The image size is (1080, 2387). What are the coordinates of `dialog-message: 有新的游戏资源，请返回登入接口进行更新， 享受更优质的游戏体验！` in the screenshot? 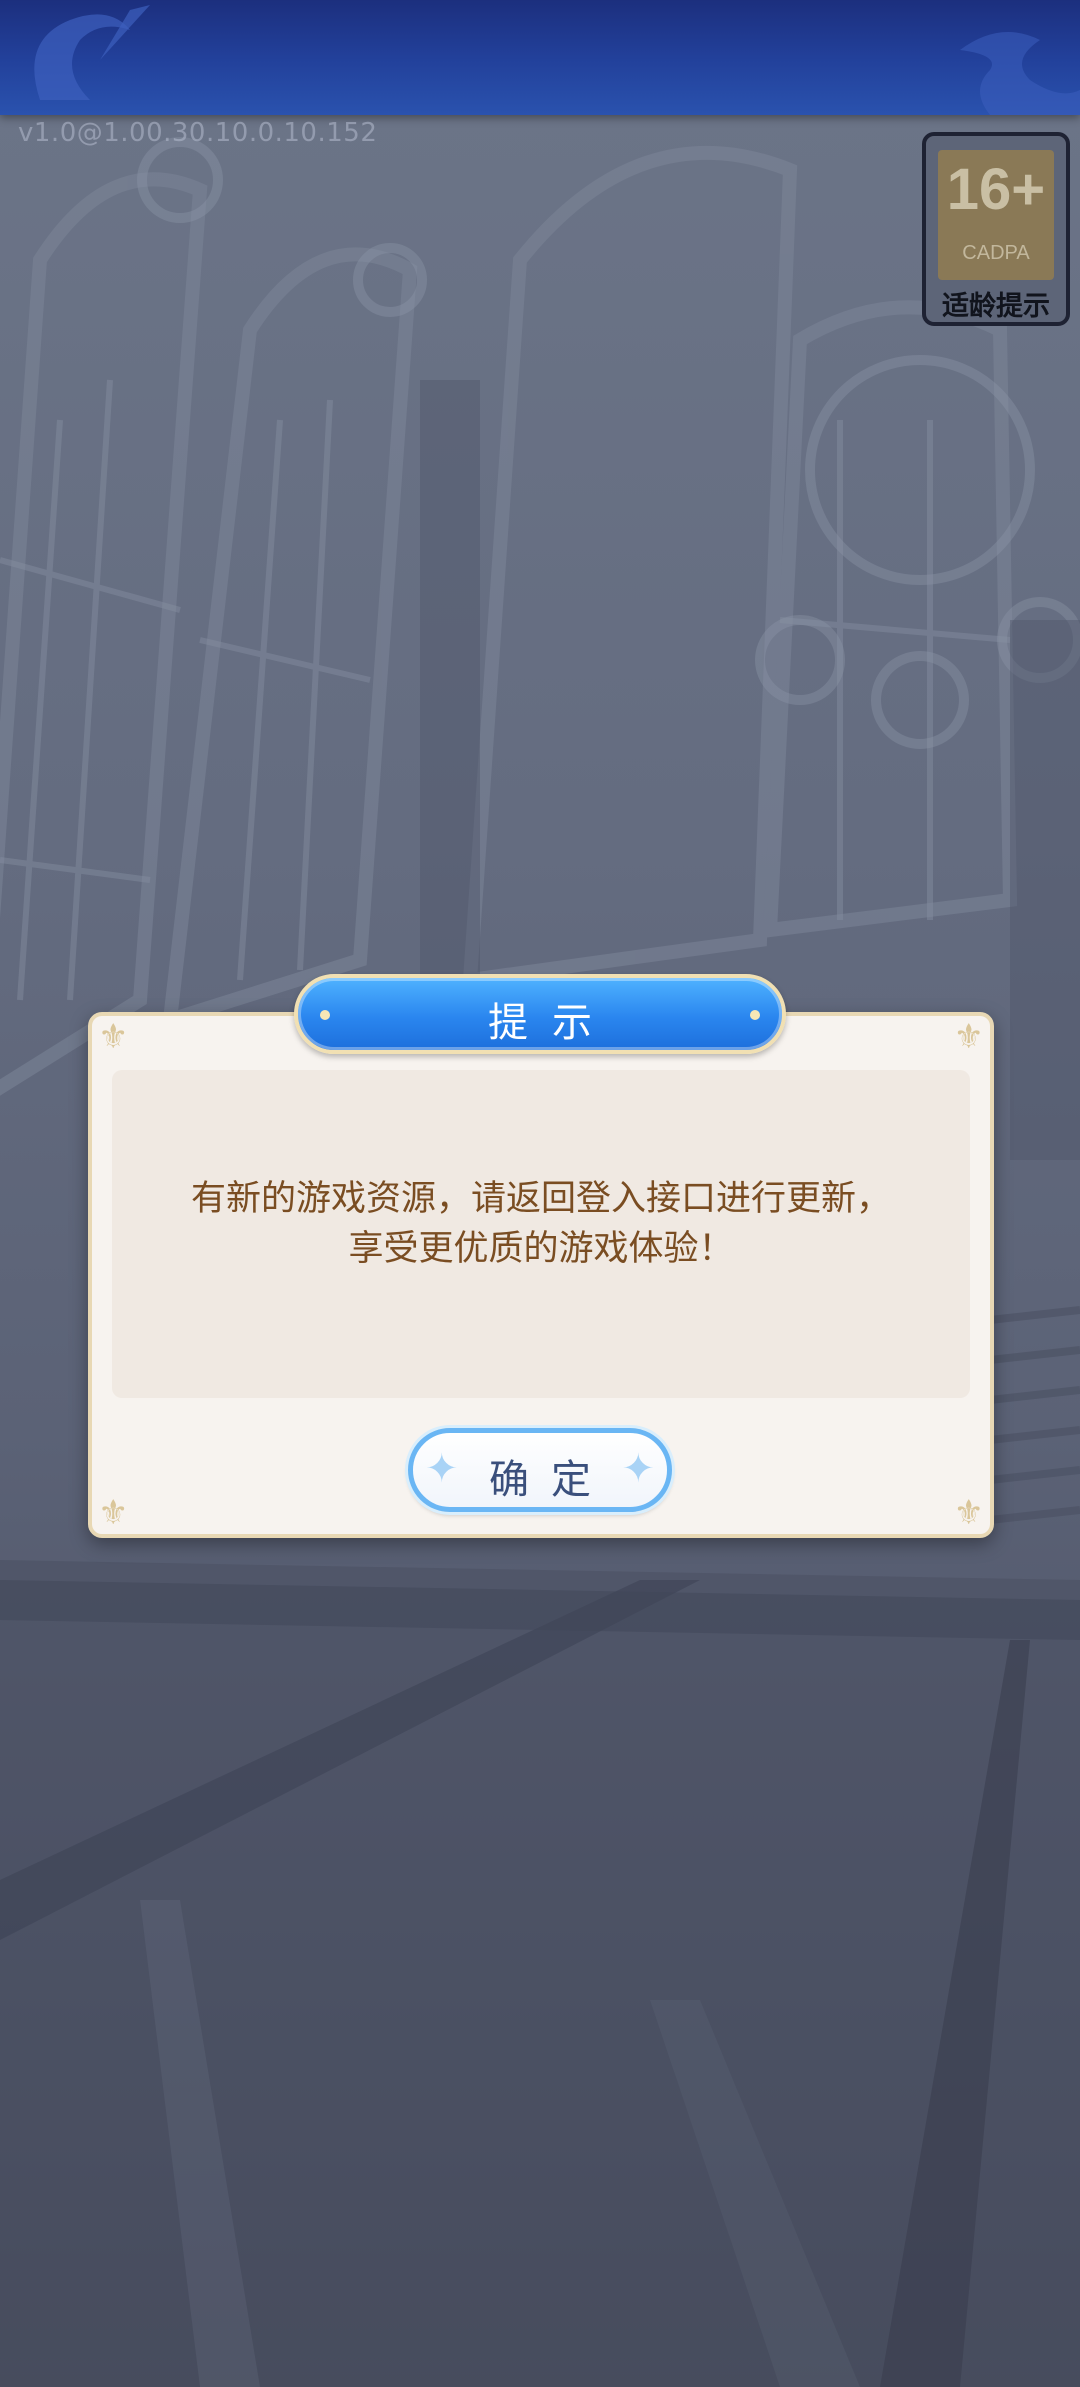 It's located at (541, 1224).